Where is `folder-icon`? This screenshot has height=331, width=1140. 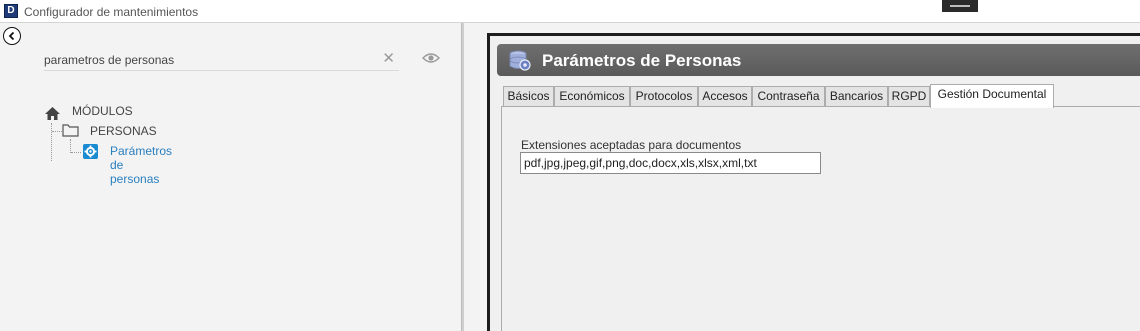 folder-icon is located at coordinates (70, 130).